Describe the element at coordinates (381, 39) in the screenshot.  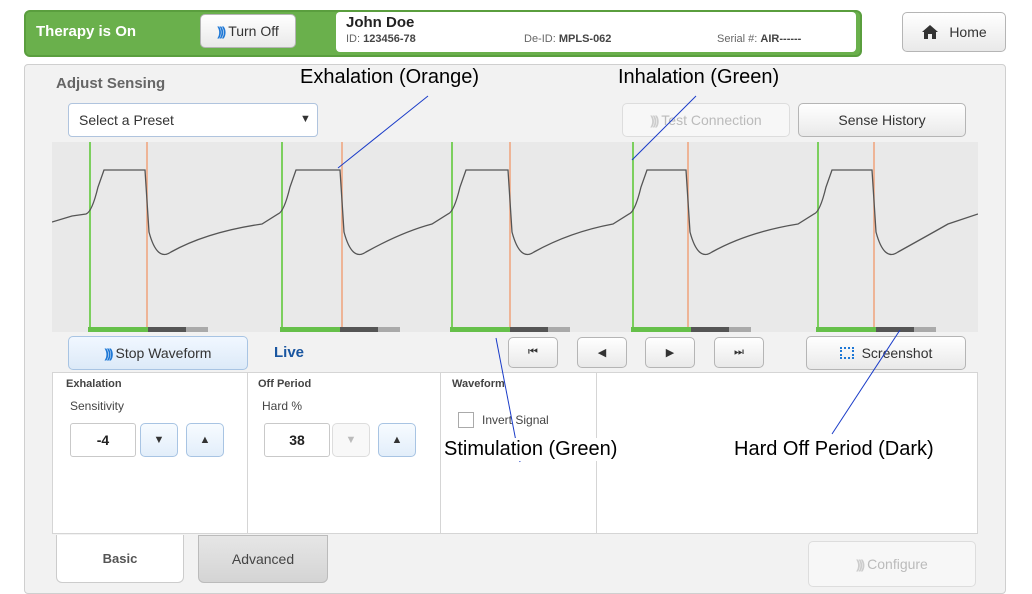
I see `patient-id: ID: 123456-78` at that location.